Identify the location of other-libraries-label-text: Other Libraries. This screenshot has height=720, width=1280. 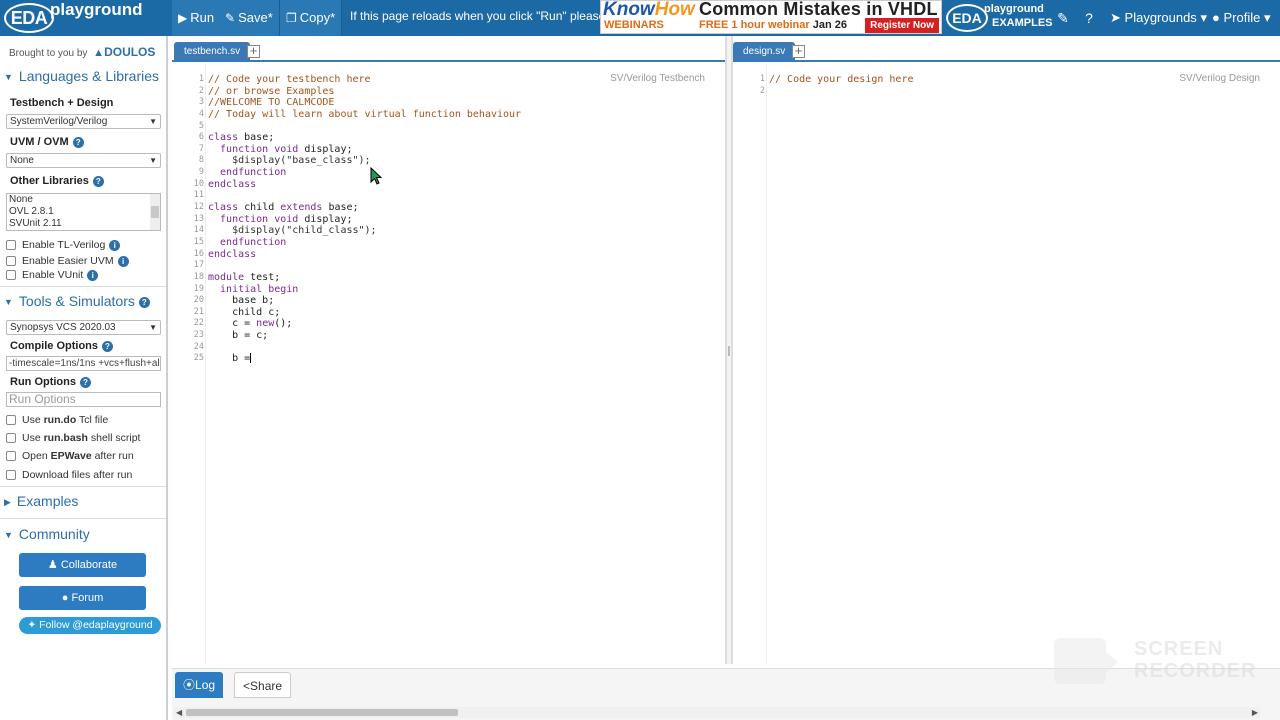
(49, 181).